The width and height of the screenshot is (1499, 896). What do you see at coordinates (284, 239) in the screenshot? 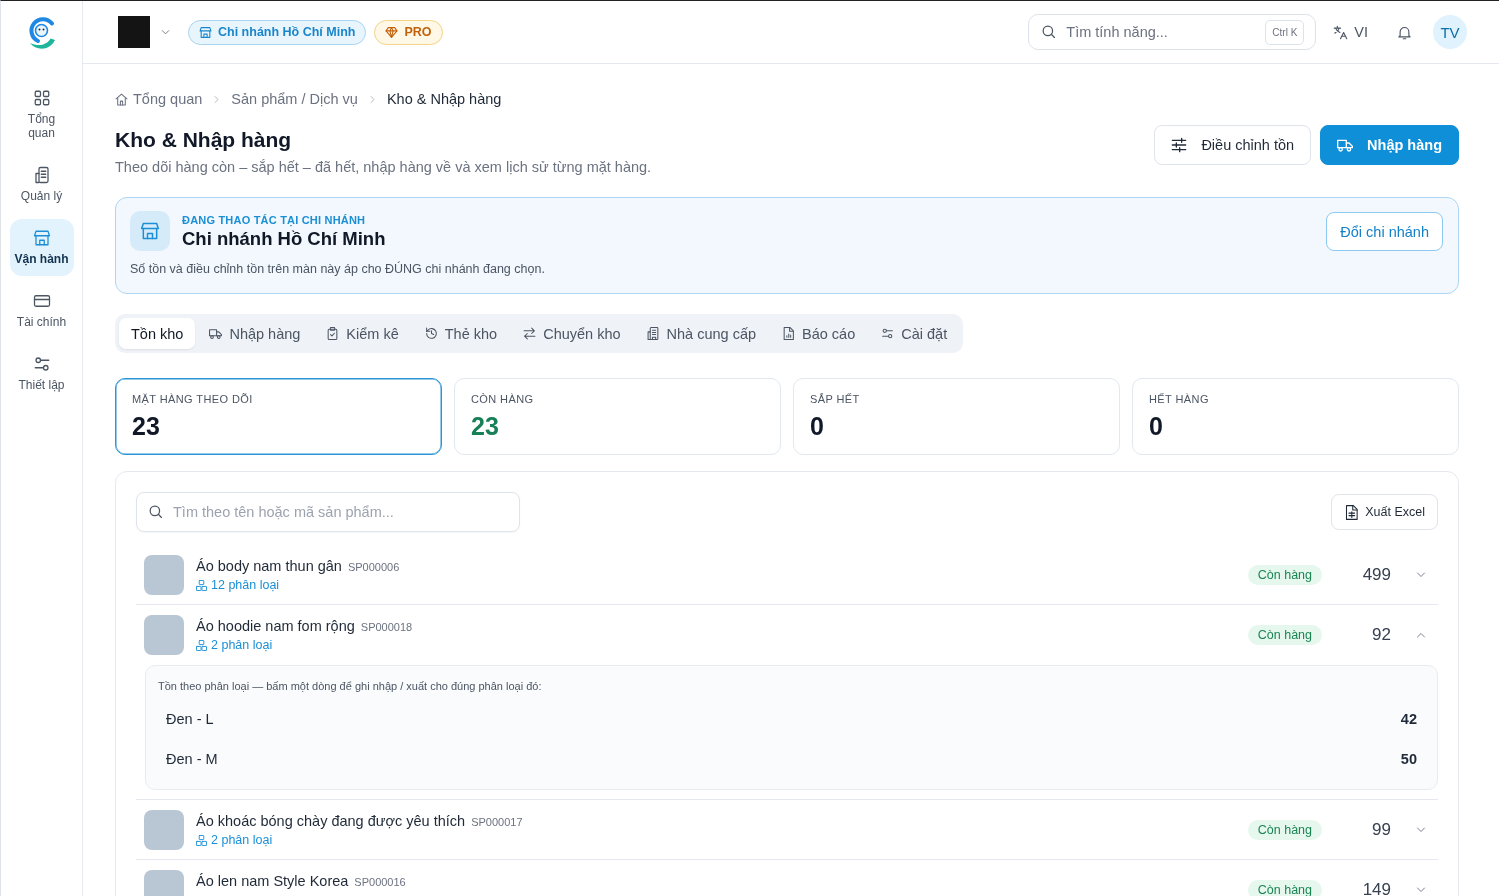
I see `branch-name: Chi nhánh Hồ Chí Minh` at bounding box center [284, 239].